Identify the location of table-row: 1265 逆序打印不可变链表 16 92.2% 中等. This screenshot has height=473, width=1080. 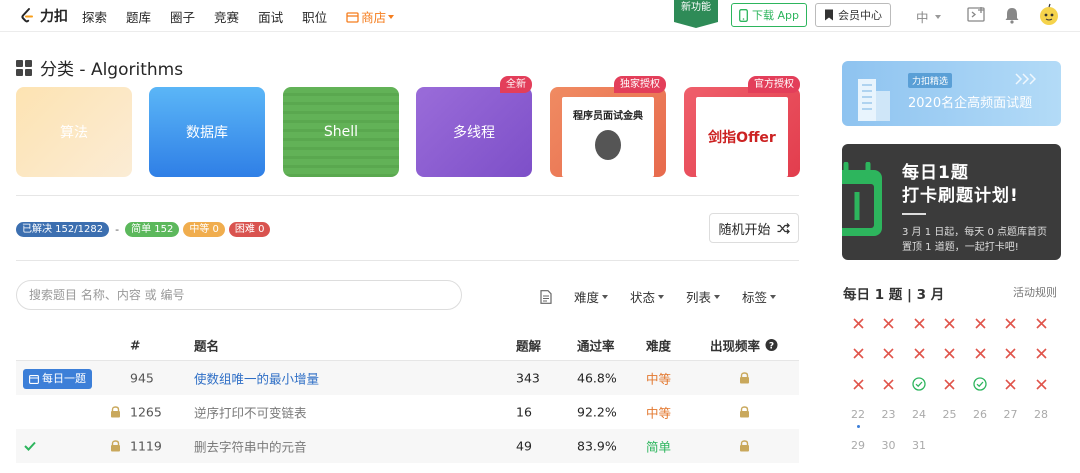
(407, 412).